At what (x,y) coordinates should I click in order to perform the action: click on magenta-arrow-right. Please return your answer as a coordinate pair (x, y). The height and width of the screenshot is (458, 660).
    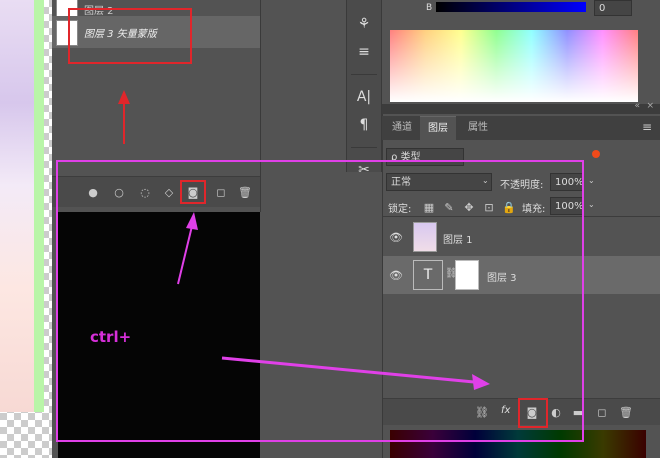
    Looking at the image, I should click on (355, 373).